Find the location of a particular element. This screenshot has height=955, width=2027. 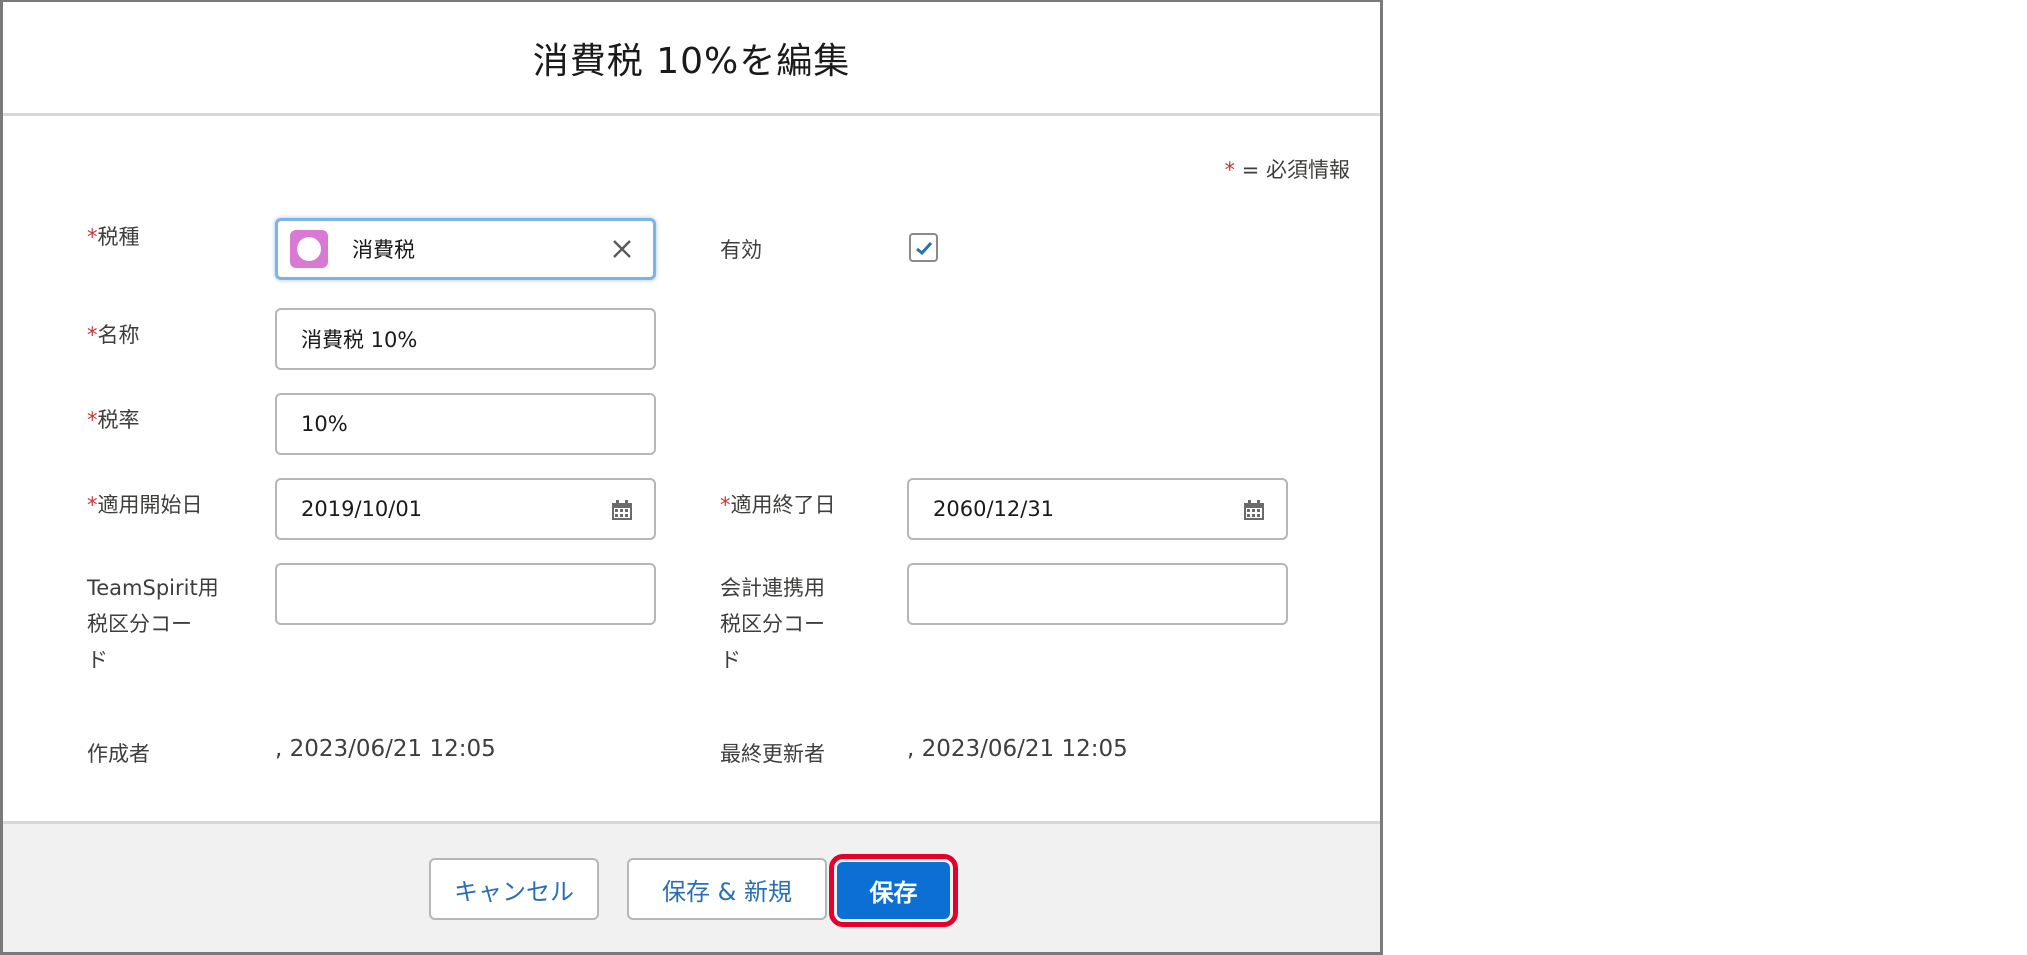

active-checkbox is located at coordinates (923, 247).